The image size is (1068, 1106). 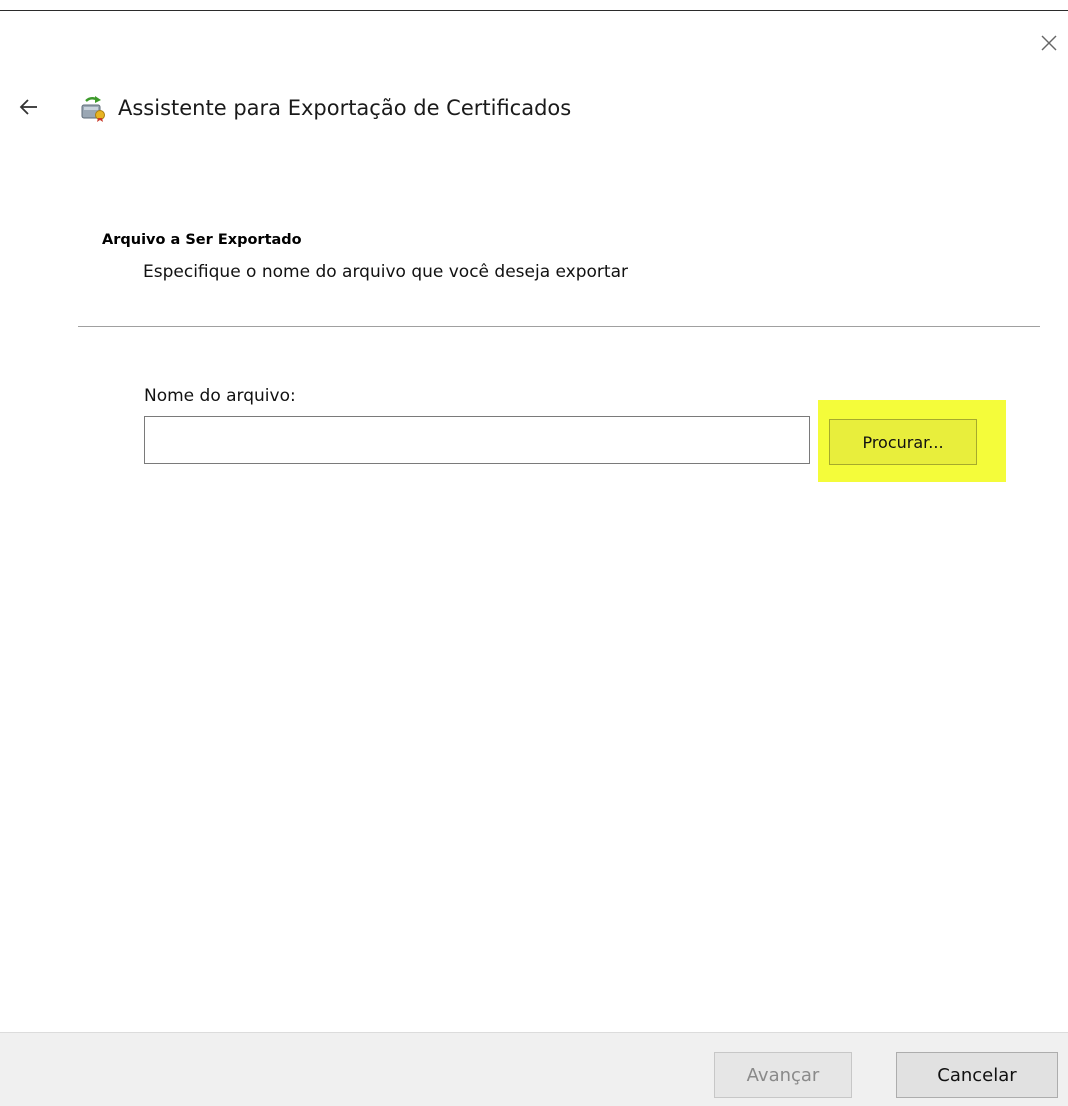 I want to click on arrow-left-icon, so click(x=28, y=107).